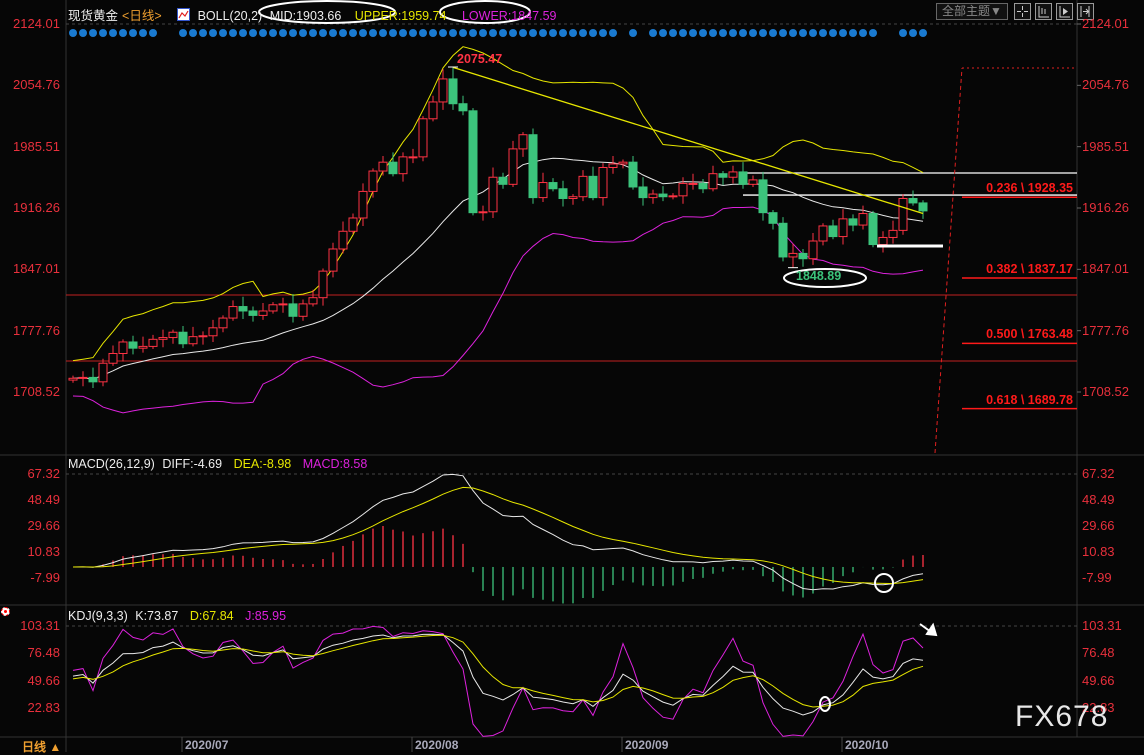 This screenshot has height=755, width=1144. Describe the element at coordinates (305, 16) in the screenshot. I see `boll-mid: MID:1903.66` at that location.